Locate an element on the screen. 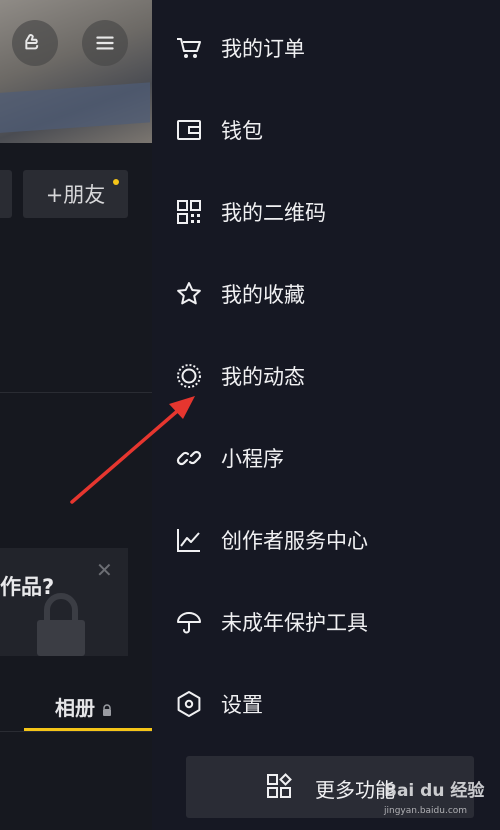 Image resolution: width=500 pixels, height=830 pixels. menu-button is located at coordinates (105, 43).